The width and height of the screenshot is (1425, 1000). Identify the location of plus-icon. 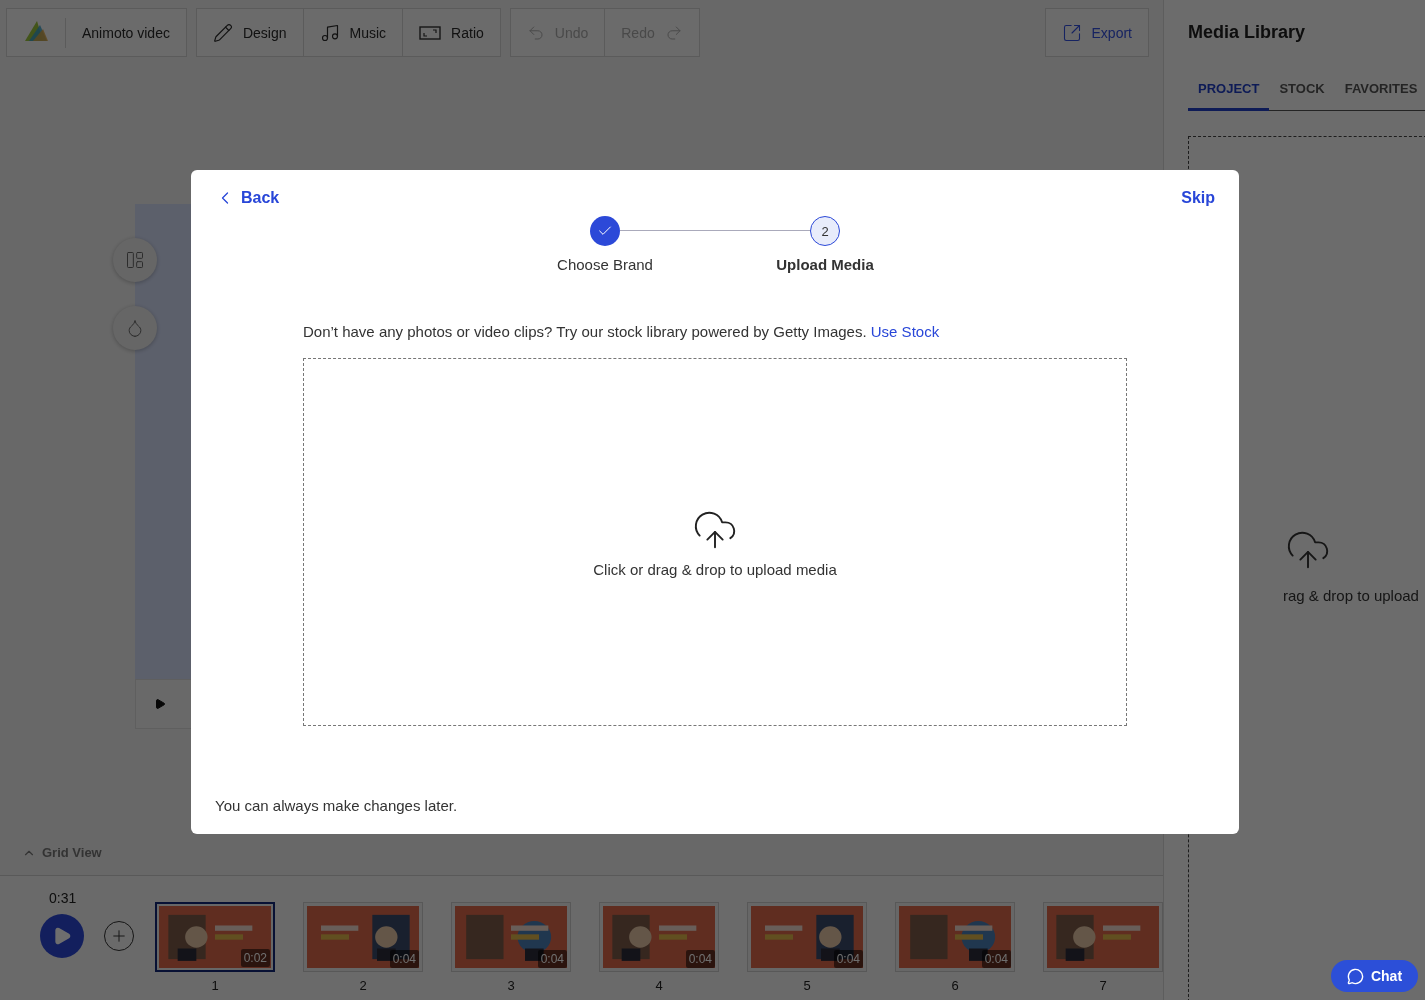
(119, 936).